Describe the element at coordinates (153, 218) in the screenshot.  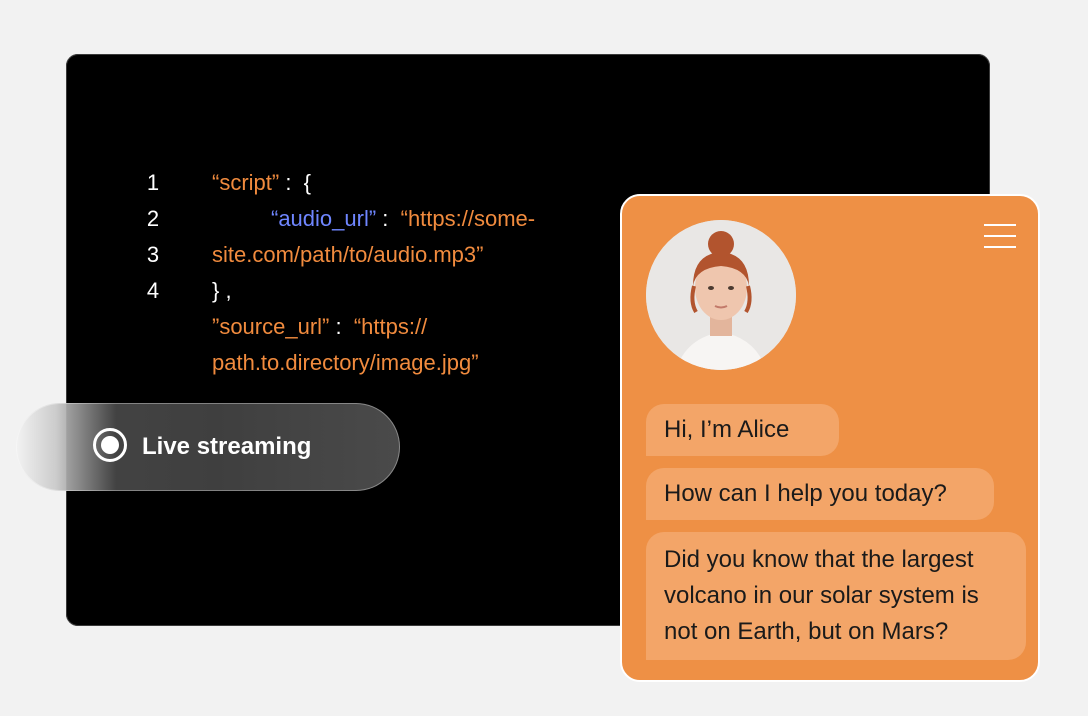
I see `line-number: 2` at that location.